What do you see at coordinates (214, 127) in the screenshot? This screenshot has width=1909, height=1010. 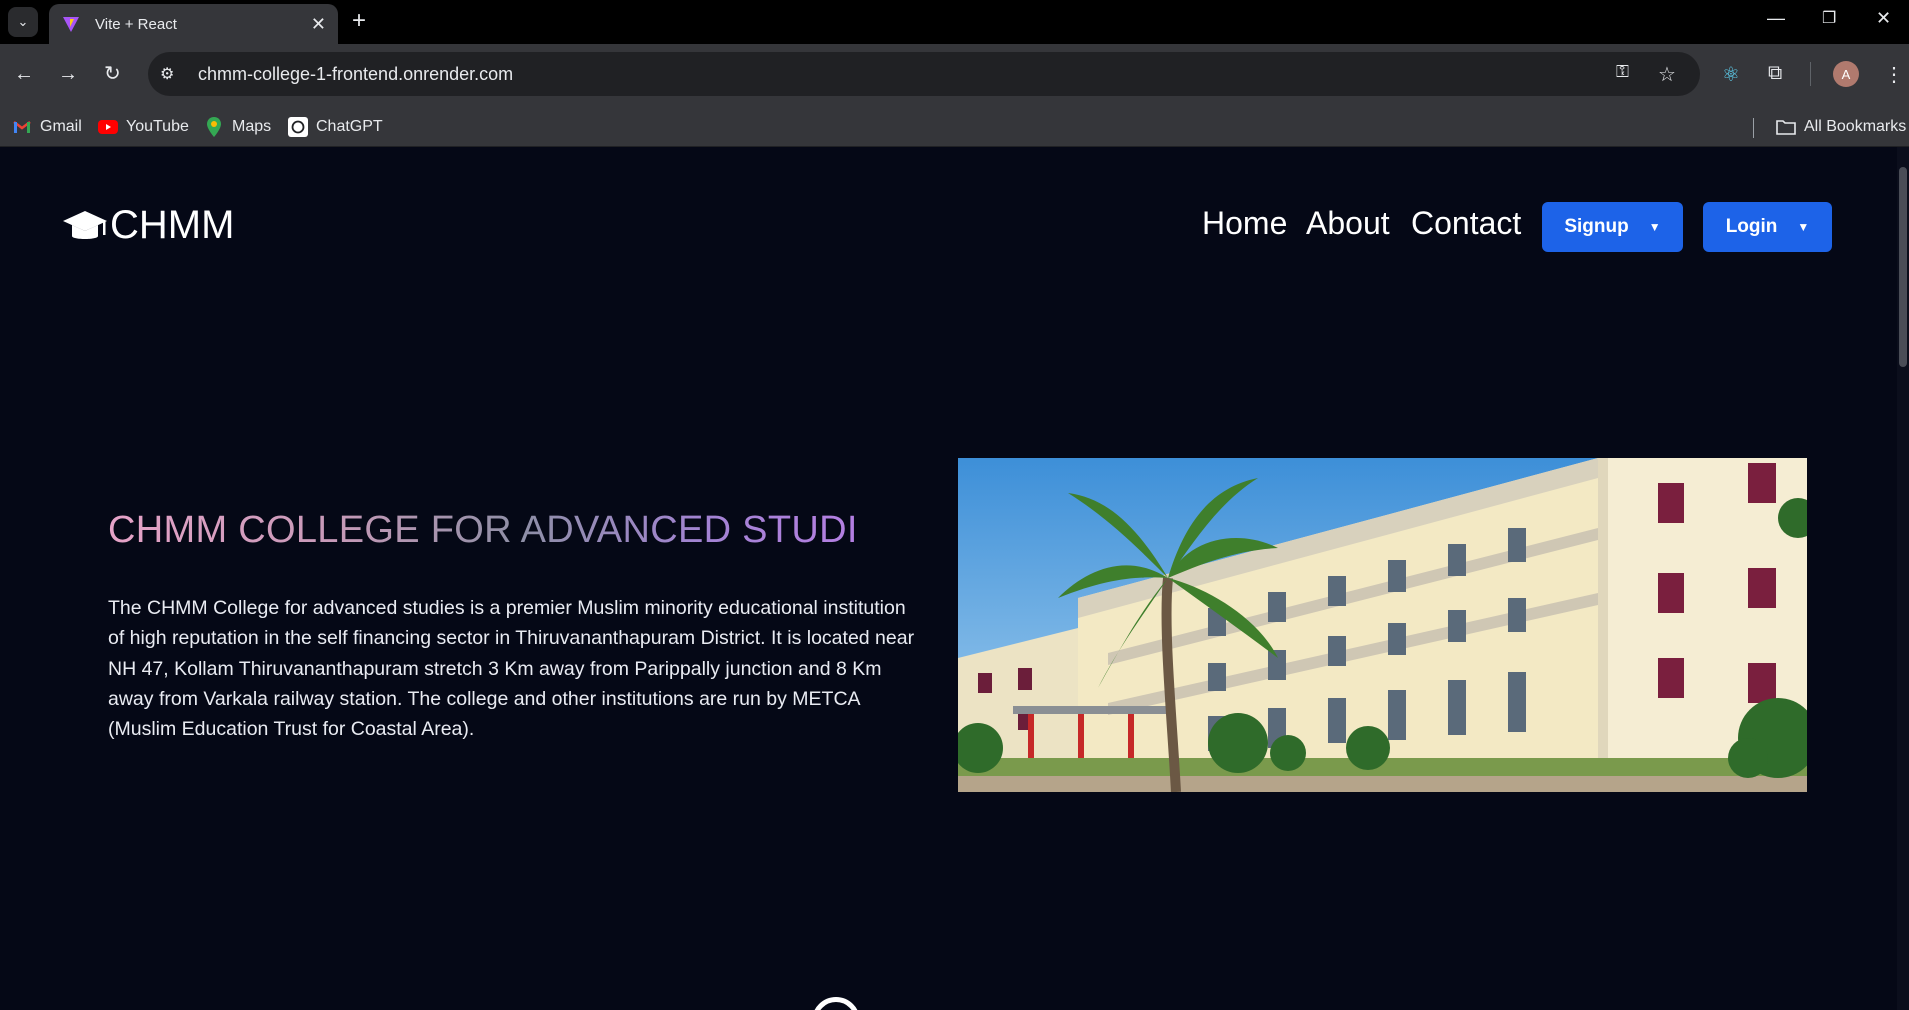 I see `maps-pin-icon` at bounding box center [214, 127].